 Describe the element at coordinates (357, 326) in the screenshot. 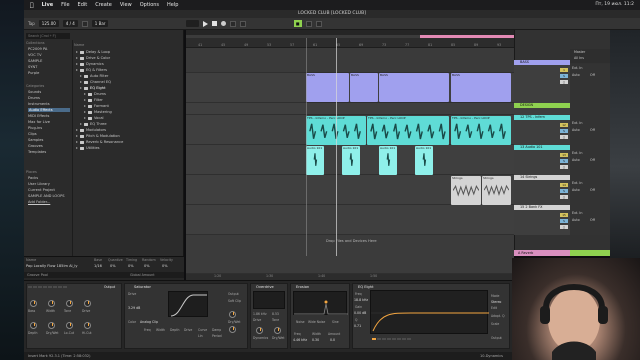

I see `eq-q-value: 0.71` at that location.